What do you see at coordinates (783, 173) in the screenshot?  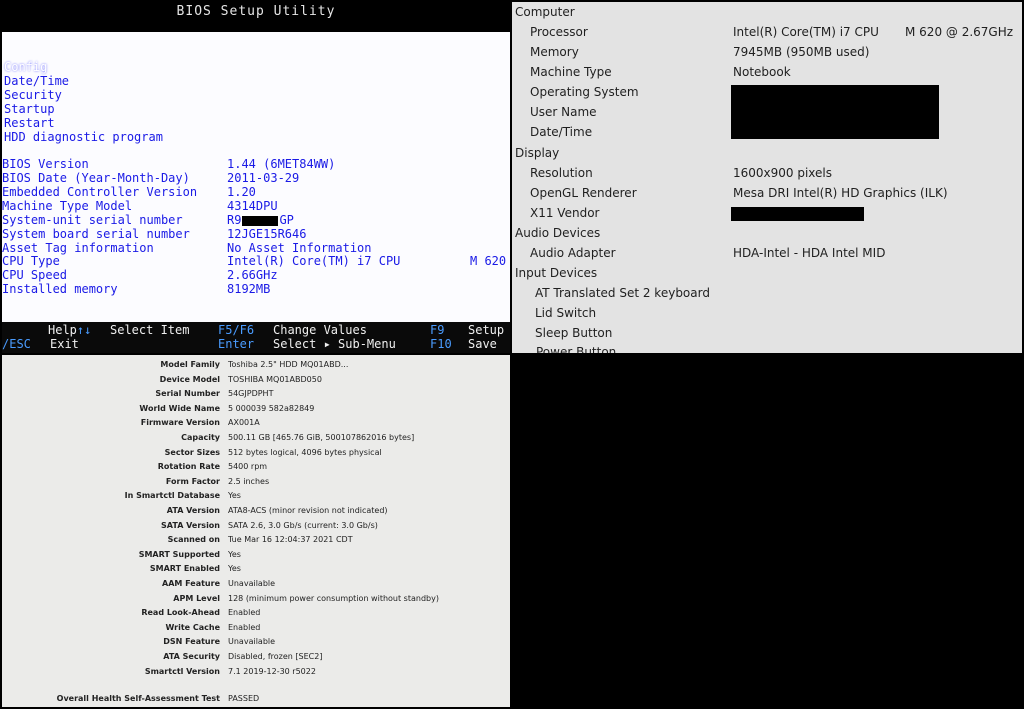 I see `resolution-value: 1600x900 pixels` at bounding box center [783, 173].